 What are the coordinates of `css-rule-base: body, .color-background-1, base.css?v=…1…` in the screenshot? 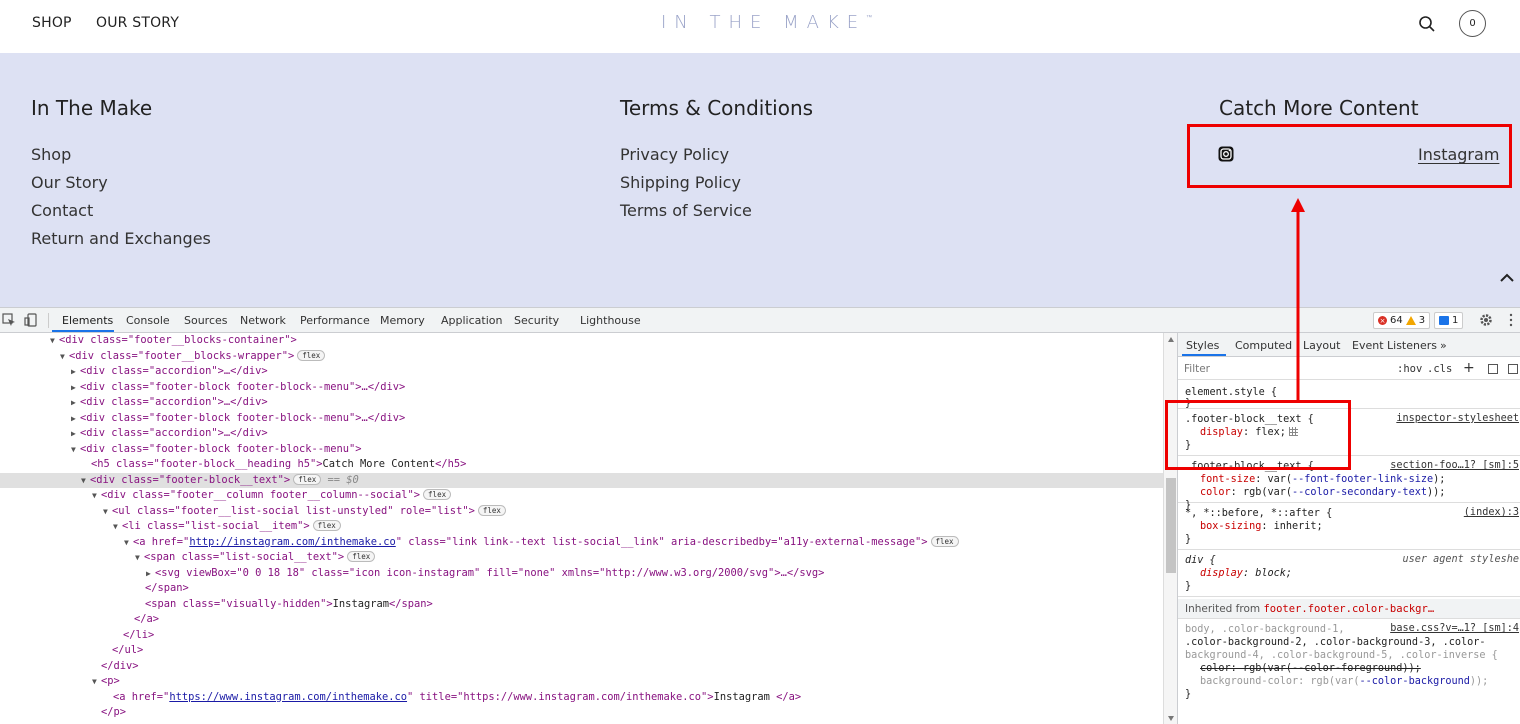 It's located at (1349, 670).